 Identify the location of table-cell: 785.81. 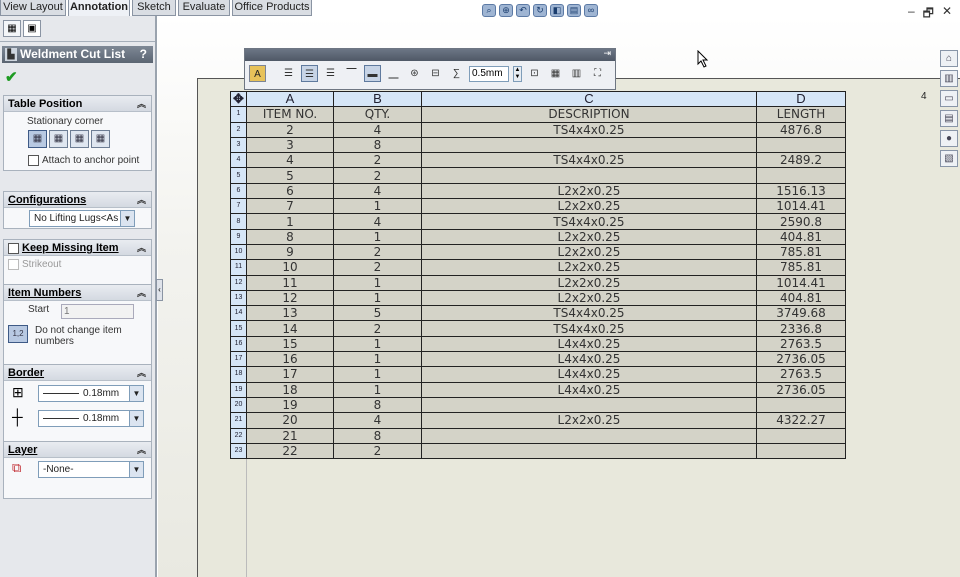
(801, 267).